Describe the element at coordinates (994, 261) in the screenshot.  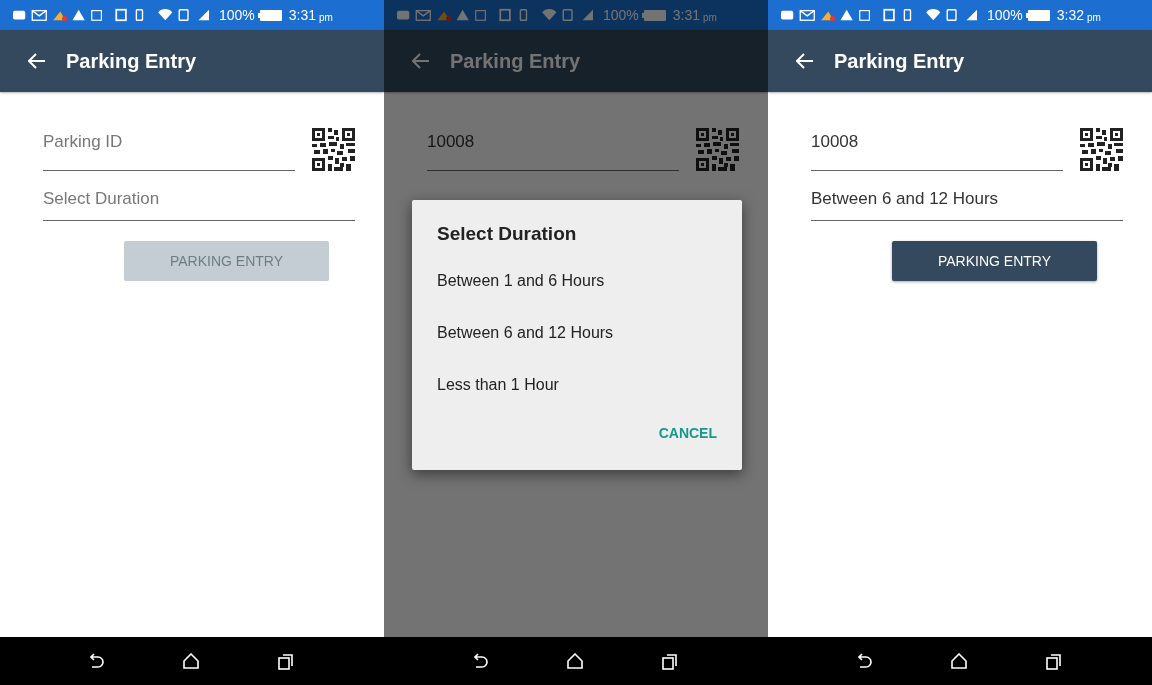
I see `parking-entry-button: PARKING ENTRY` at that location.